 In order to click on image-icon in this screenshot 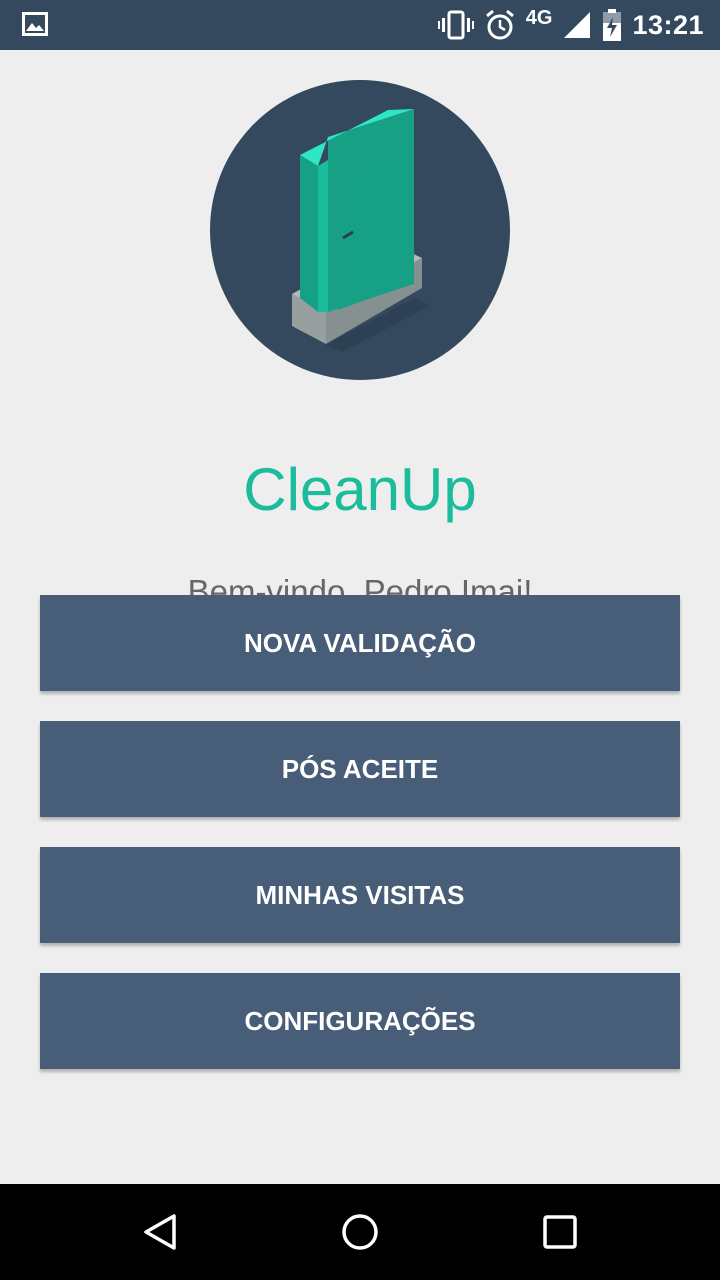, I will do `click(35, 24)`.